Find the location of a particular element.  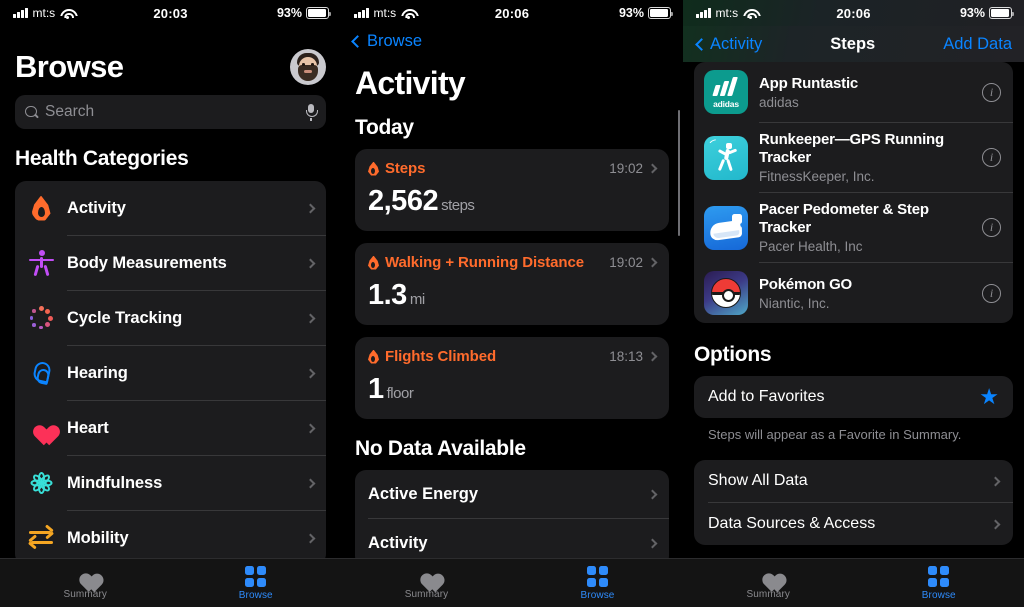

sidebar-item-heart: Heart is located at coordinates (170, 428).